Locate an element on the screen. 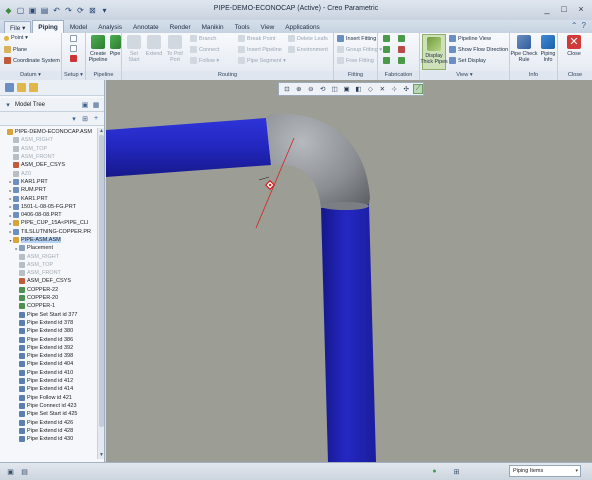  zoom-in-icon: ⊕ is located at coordinates (299, 89).